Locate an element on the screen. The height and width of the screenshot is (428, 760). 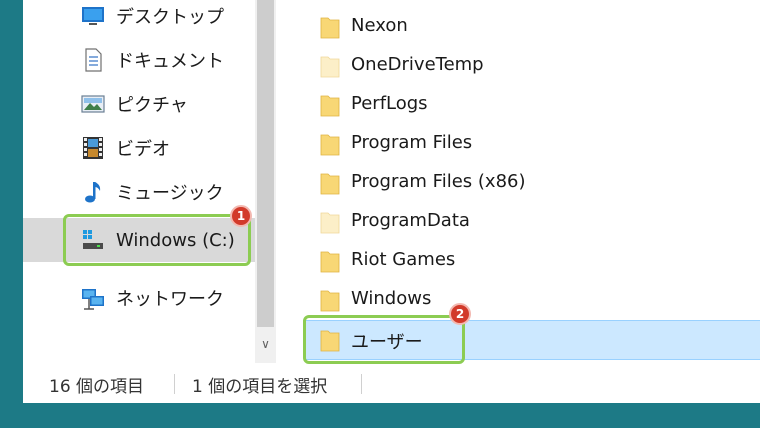
file-name: Program Files is located at coordinates (412, 142).